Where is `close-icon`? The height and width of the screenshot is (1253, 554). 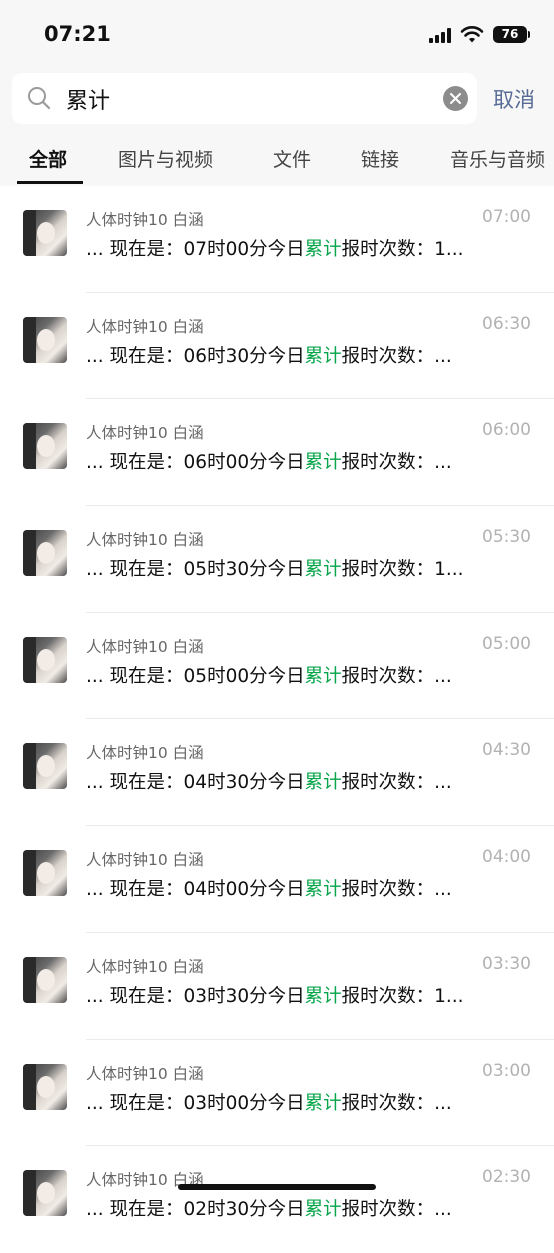 close-icon is located at coordinates (455, 98).